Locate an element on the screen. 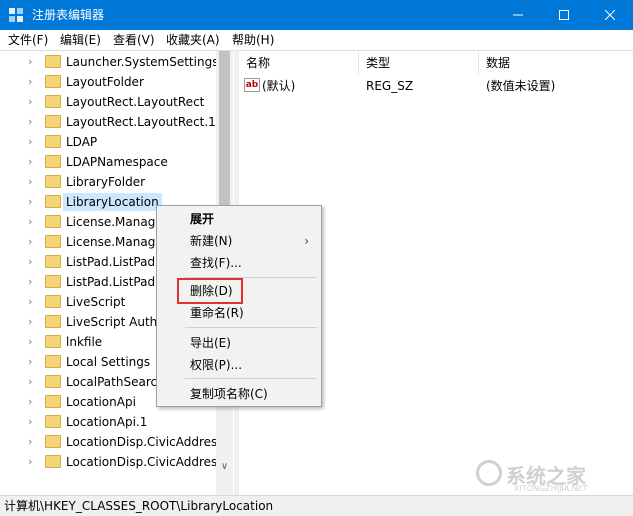 This screenshot has height=516, width=633. close-button is located at coordinates (610, 15).